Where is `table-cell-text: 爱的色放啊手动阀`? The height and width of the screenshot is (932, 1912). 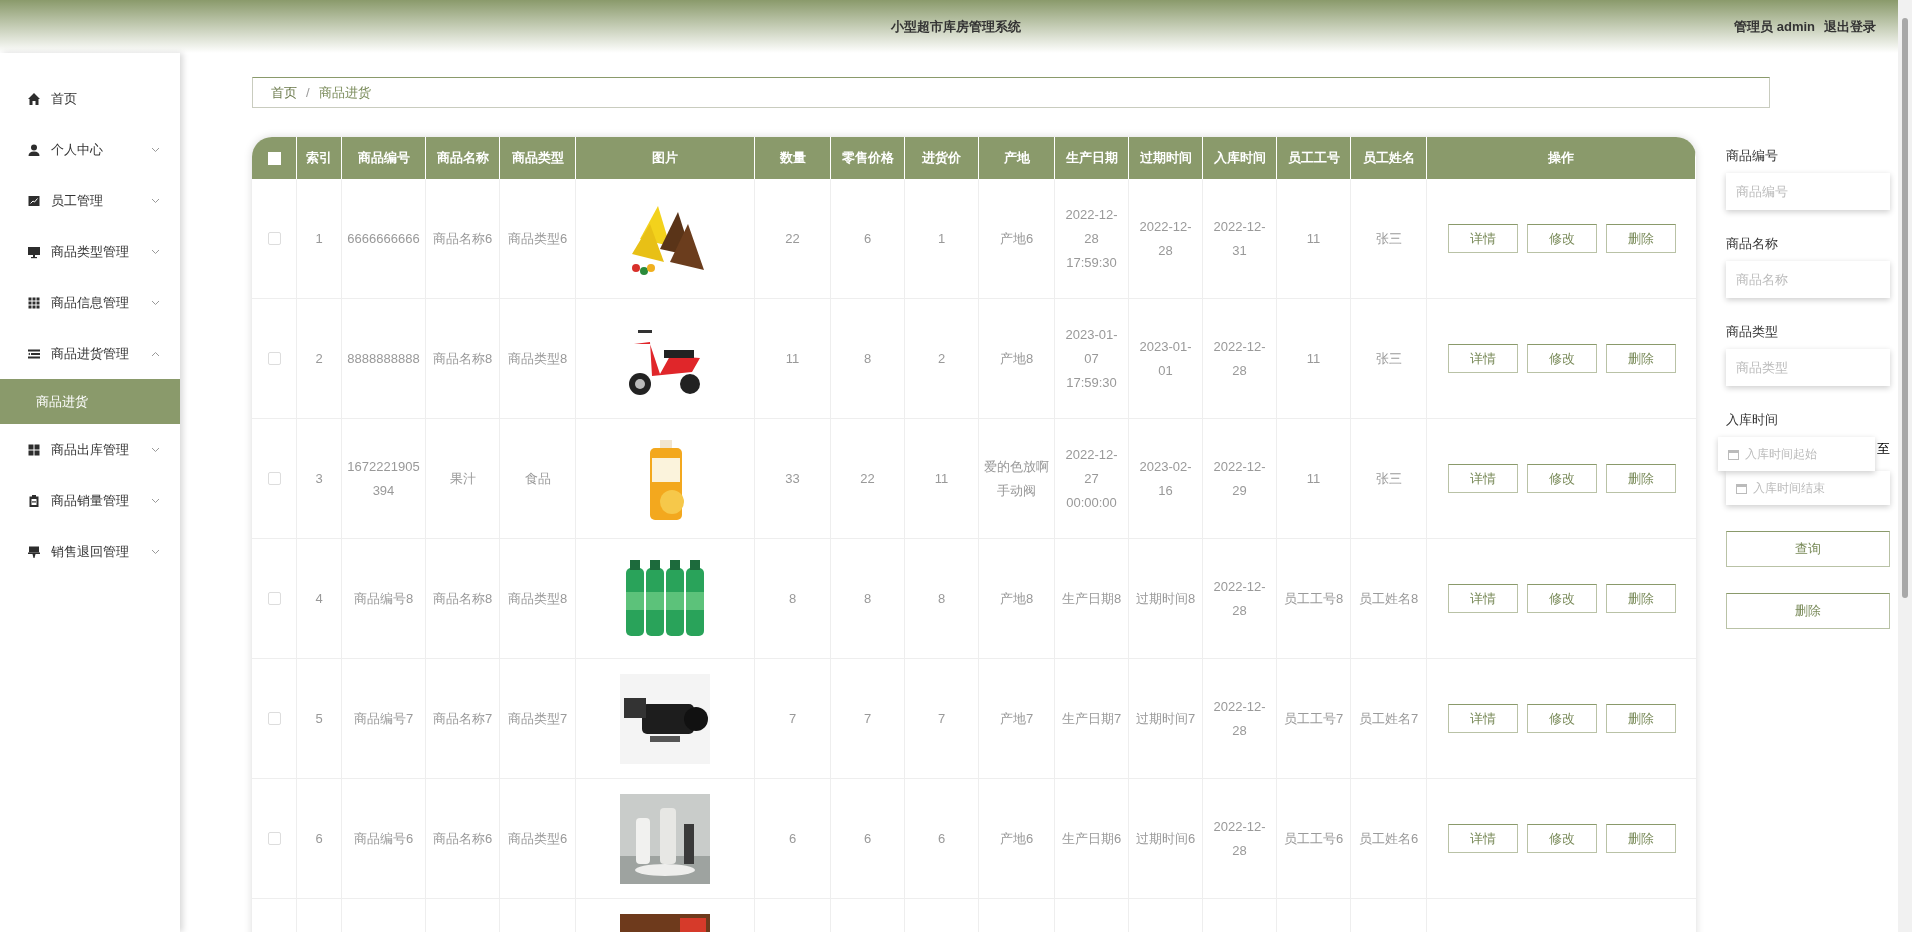
table-cell-text: 爱的色放啊手动阀 is located at coordinates (1016, 478).